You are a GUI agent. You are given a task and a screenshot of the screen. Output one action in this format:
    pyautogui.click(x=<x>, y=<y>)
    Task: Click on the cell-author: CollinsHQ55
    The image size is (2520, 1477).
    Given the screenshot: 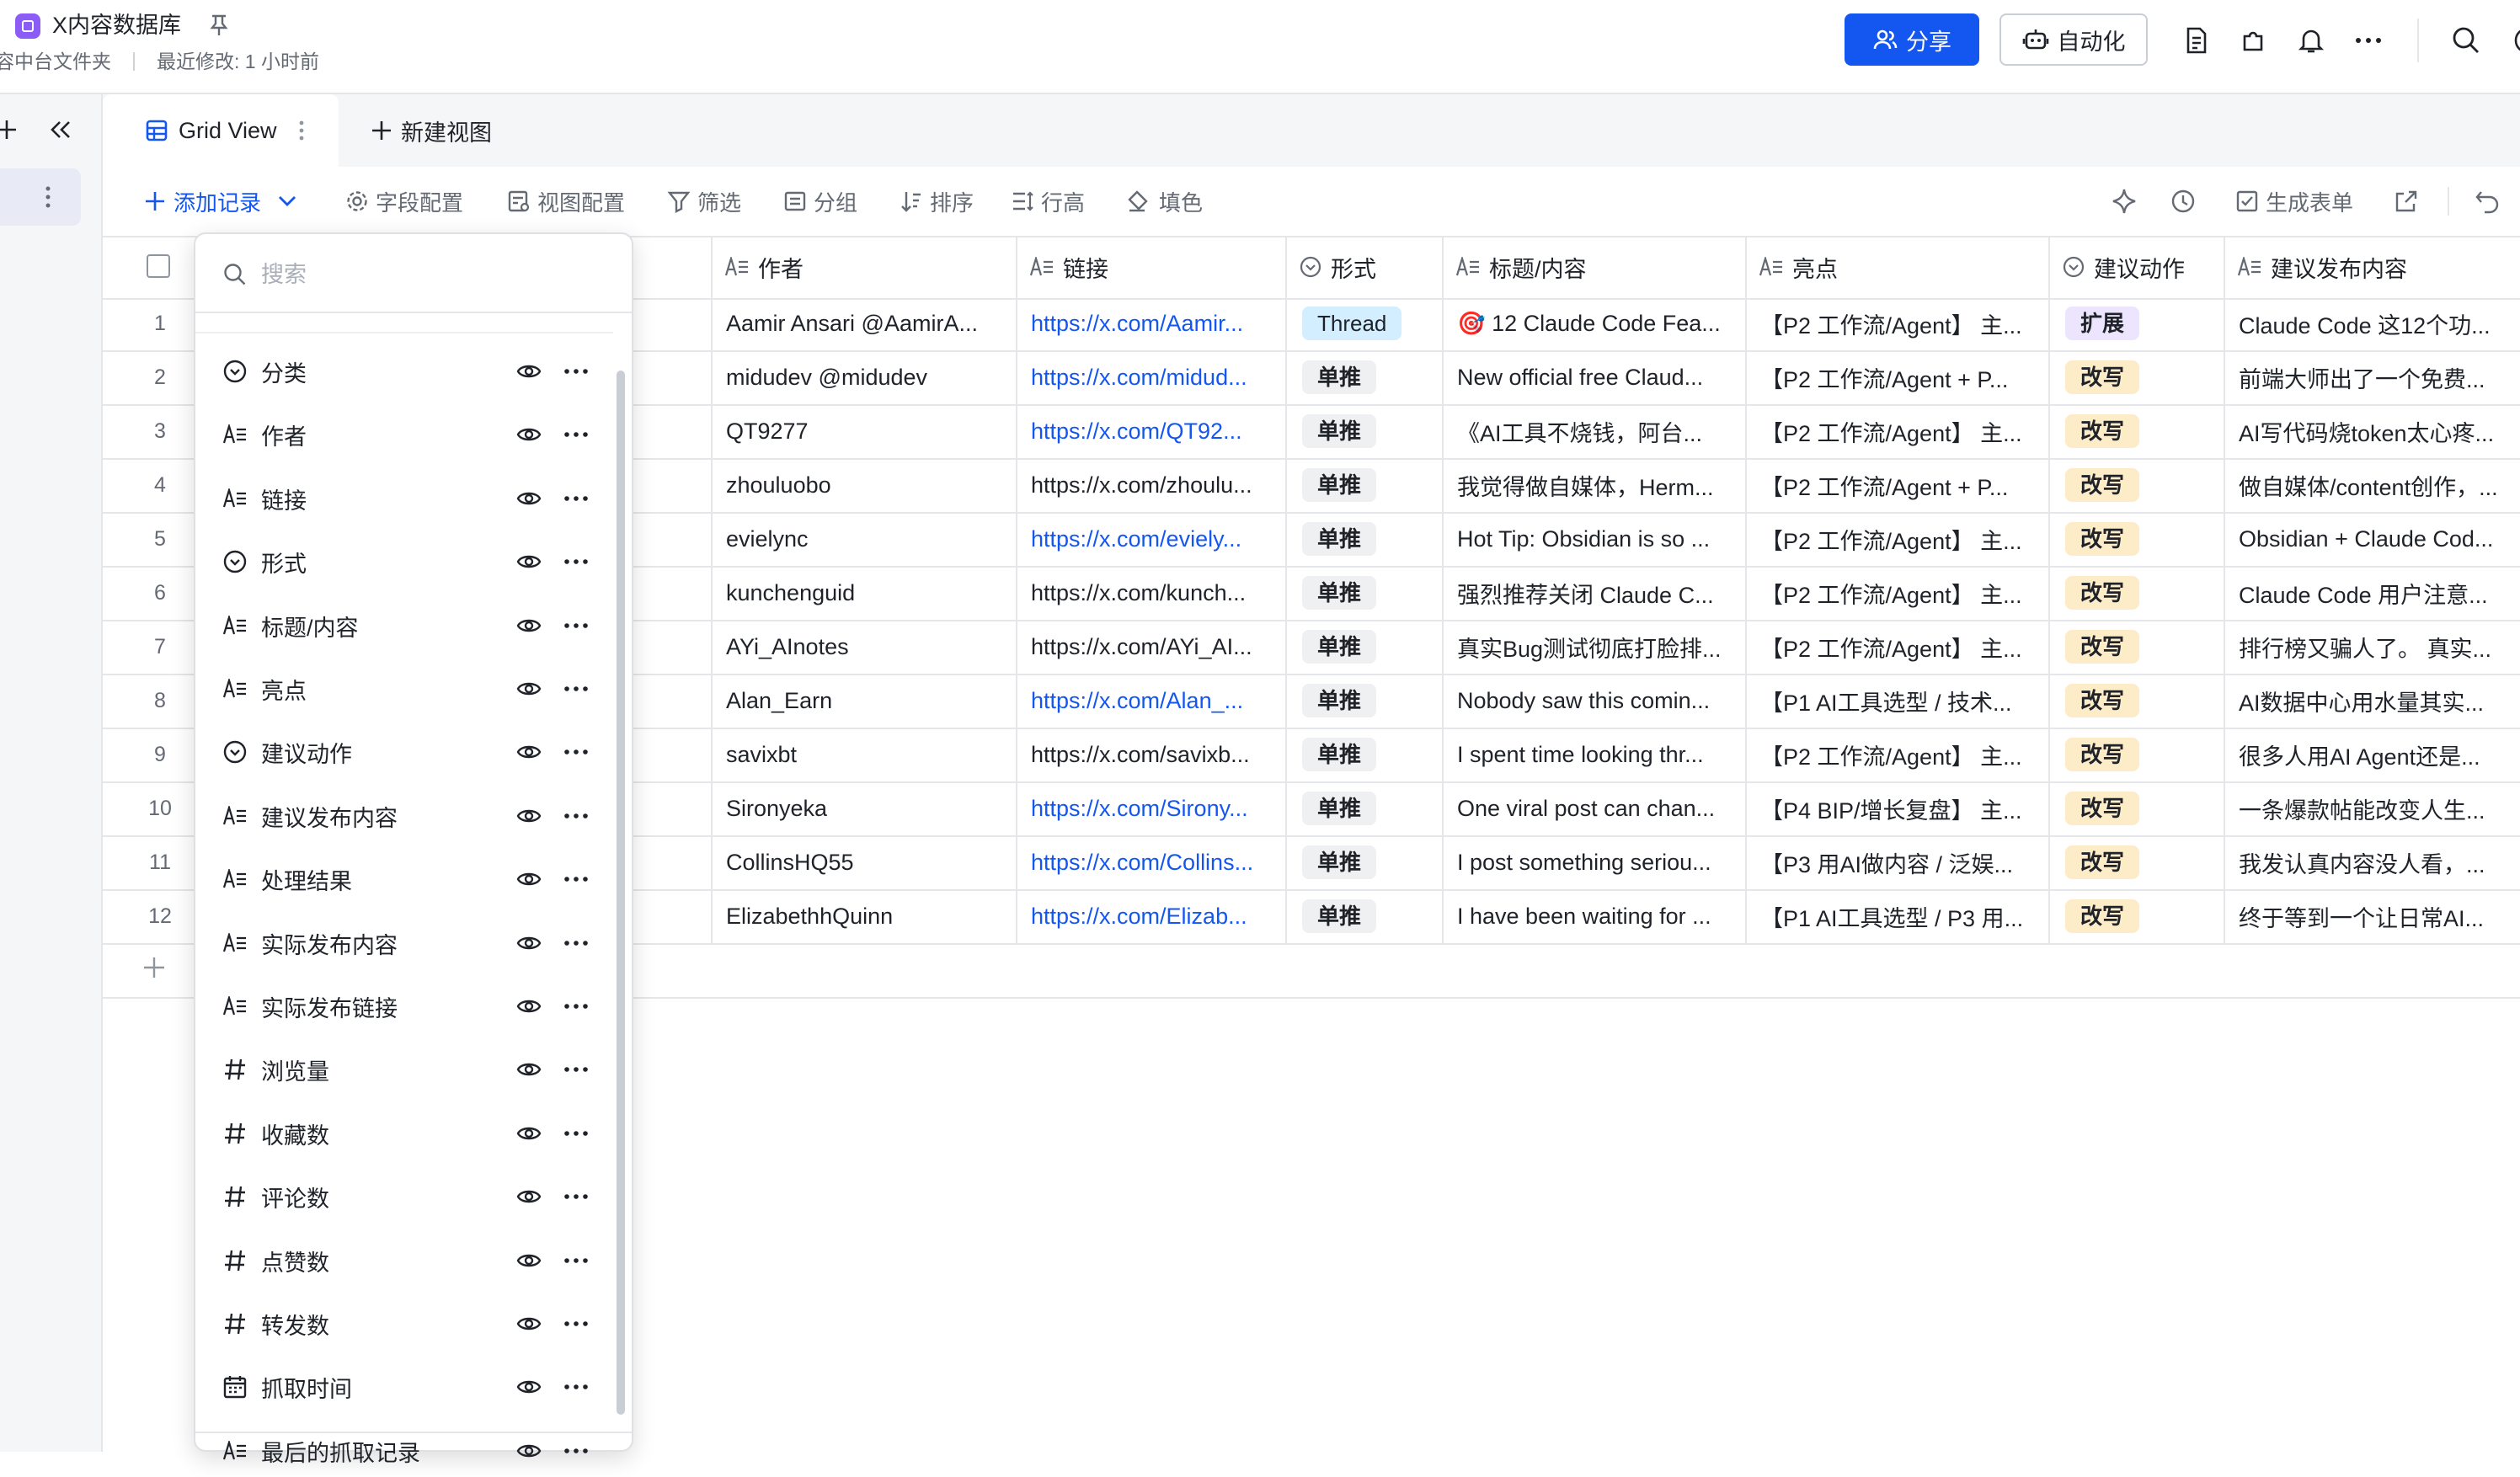 What is the action you would take?
    pyautogui.click(x=863, y=862)
    